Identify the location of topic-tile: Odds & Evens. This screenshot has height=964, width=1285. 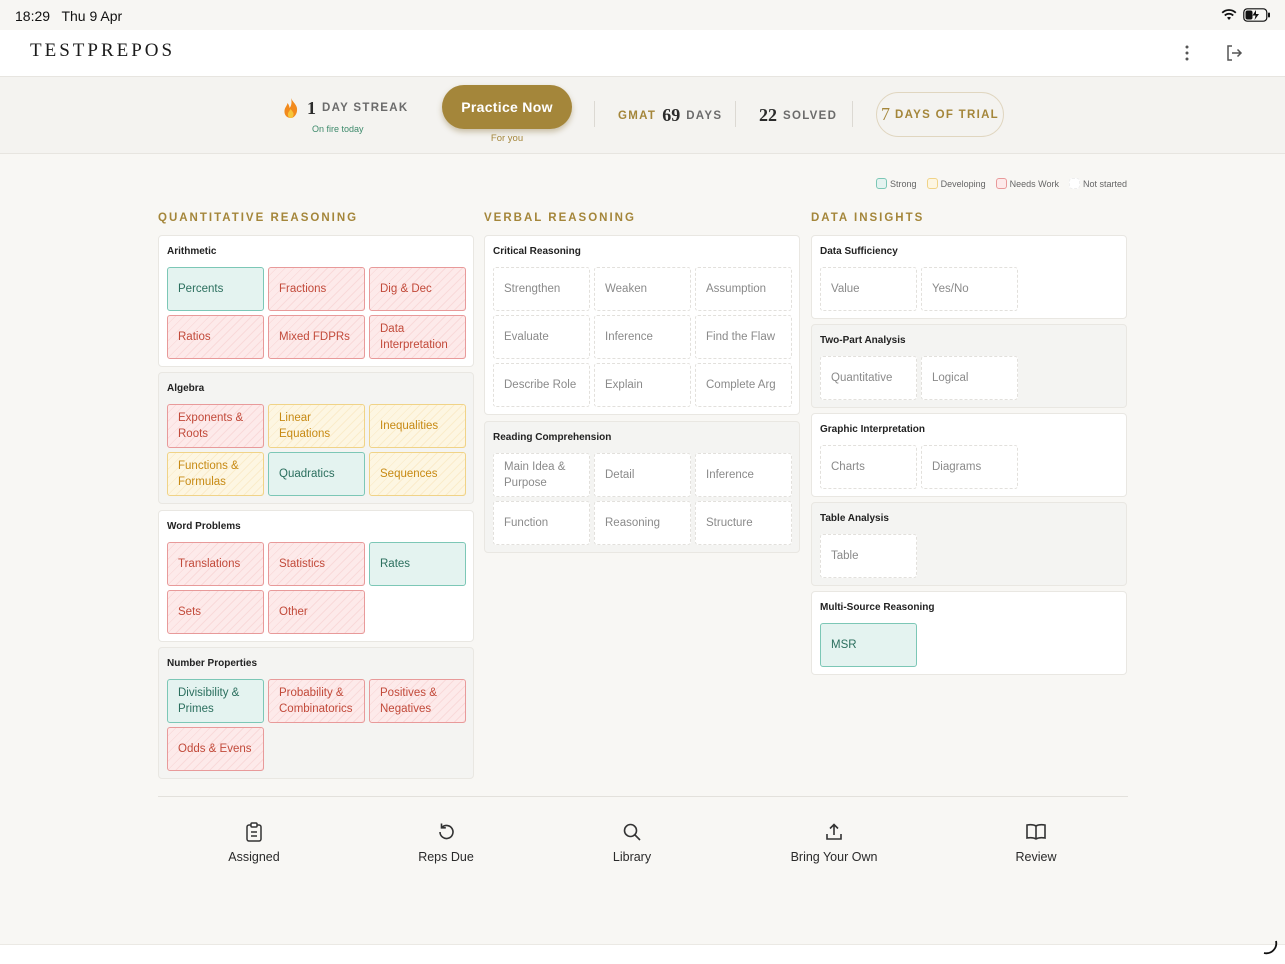
(215, 749).